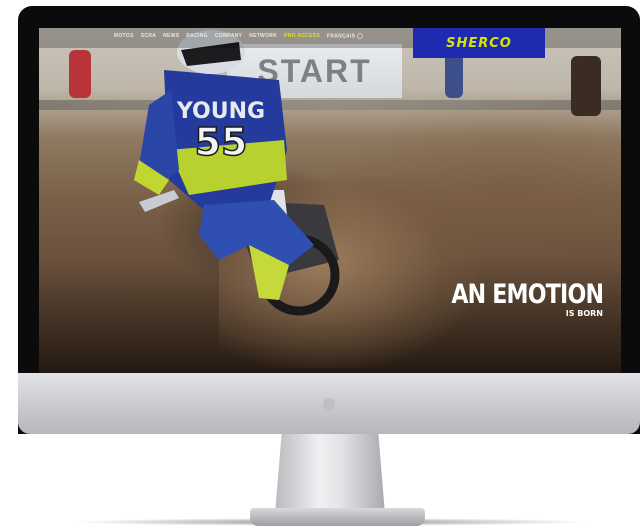 This screenshot has width=644, height=532. What do you see at coordinates (330, 474) in the screenshot?
I see `monitor-stand` at bounding box center [330, 474].